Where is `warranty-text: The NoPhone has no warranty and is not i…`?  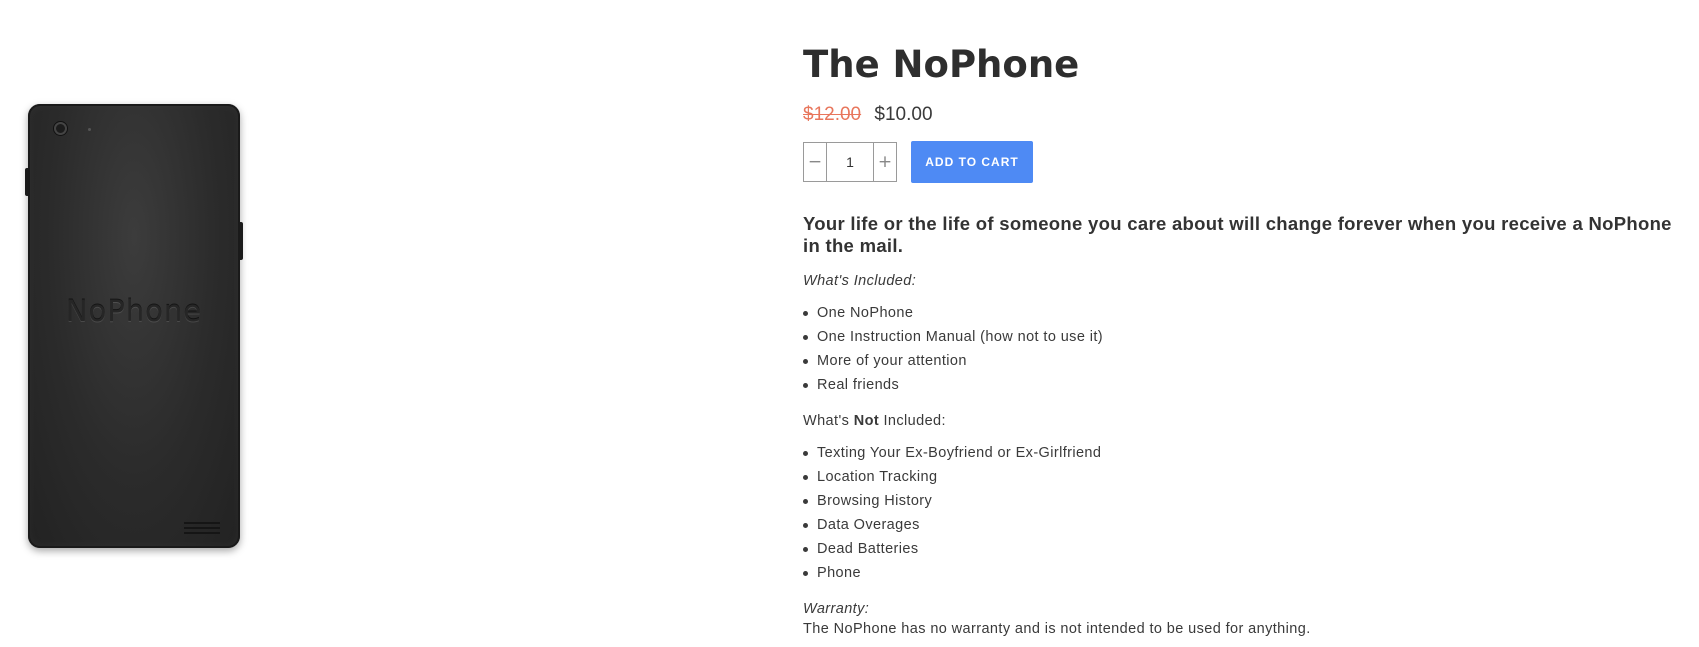
warranty-text: The NoPhone has no warranty and is not i… is located at coordinates (1057, 629).